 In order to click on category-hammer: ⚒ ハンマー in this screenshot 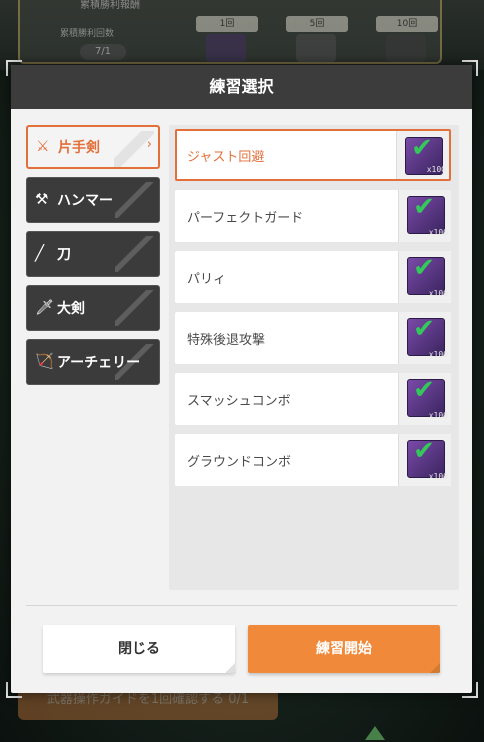, I will do `click(93, 200)`.